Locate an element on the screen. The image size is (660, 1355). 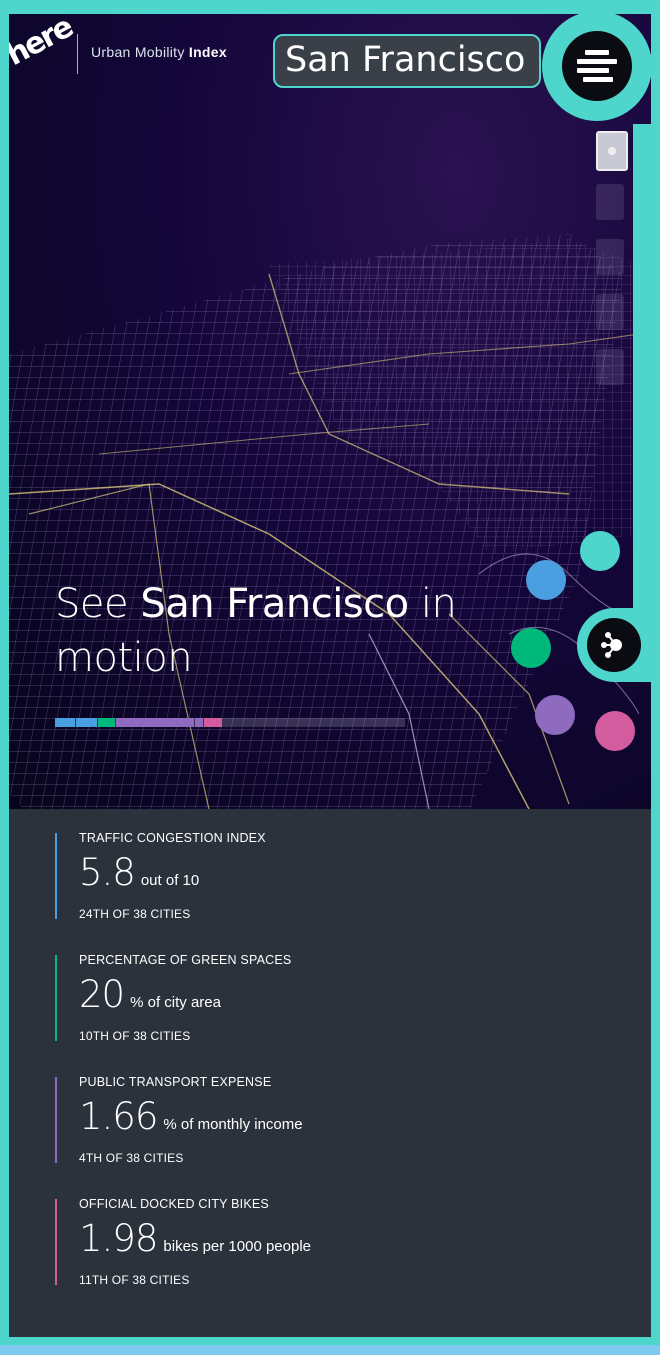
stat-unit: % of monthly income is located at coordinates (233, 1124).